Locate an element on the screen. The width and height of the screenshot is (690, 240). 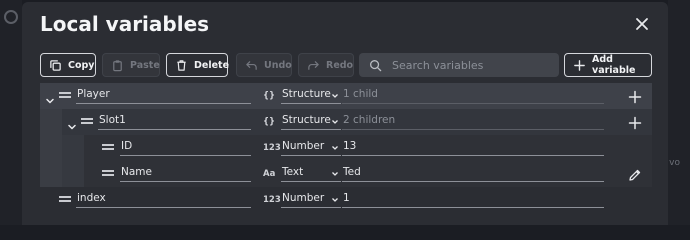
variable-row-id: ID 123 Number 13 is located at coordinates (346, 148).